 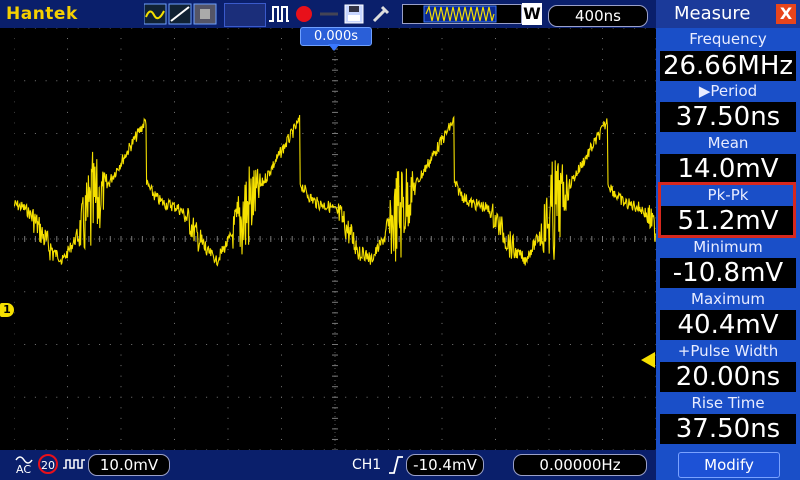 What do you see at coordinates (728, 299) in the screenshot?
I see `measure-label-maximum: Maximum` at bounding box center [728, 299].